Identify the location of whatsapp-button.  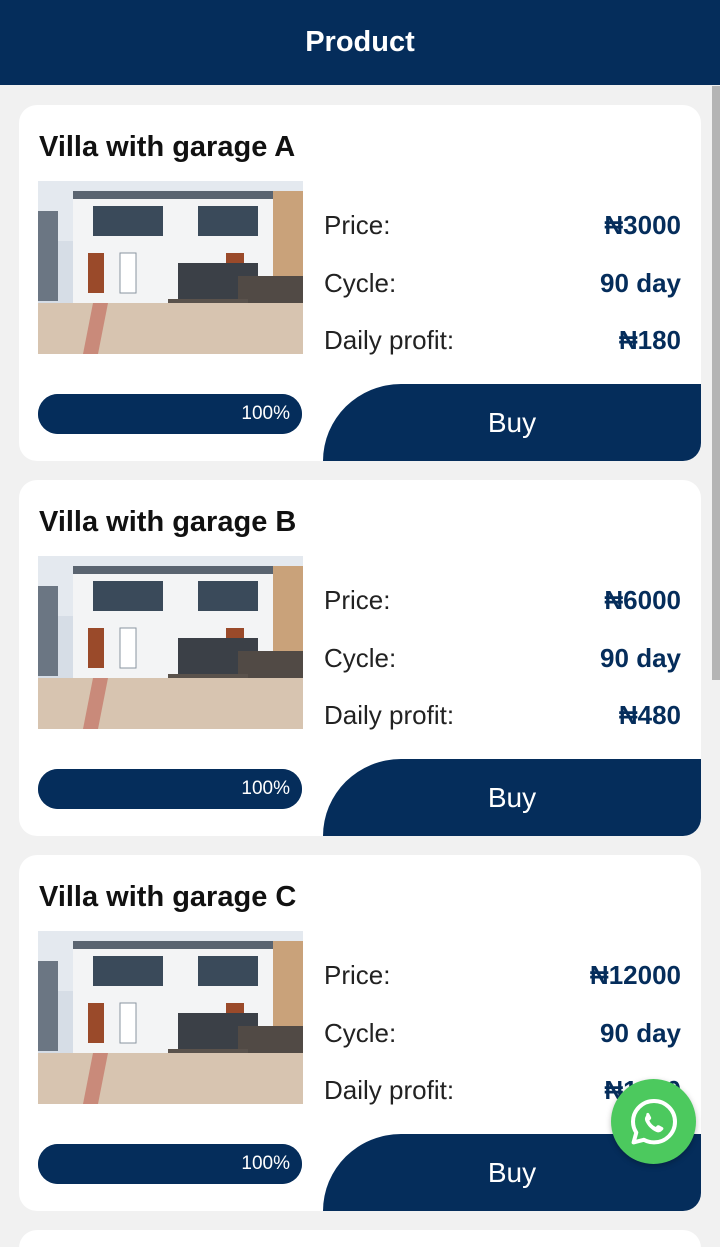
(653, 1121).